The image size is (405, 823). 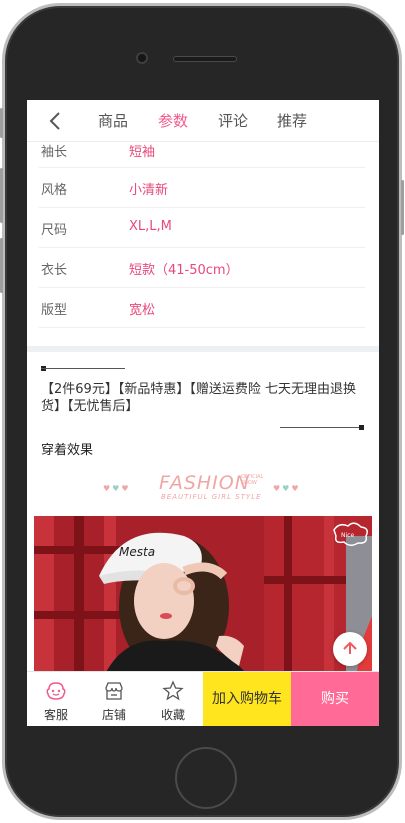 What do you see at coordinates (202, 228) in the screenshot?
I see `spec-row-size: 尺码 XL,L,M` at bounding box center [202, 228].